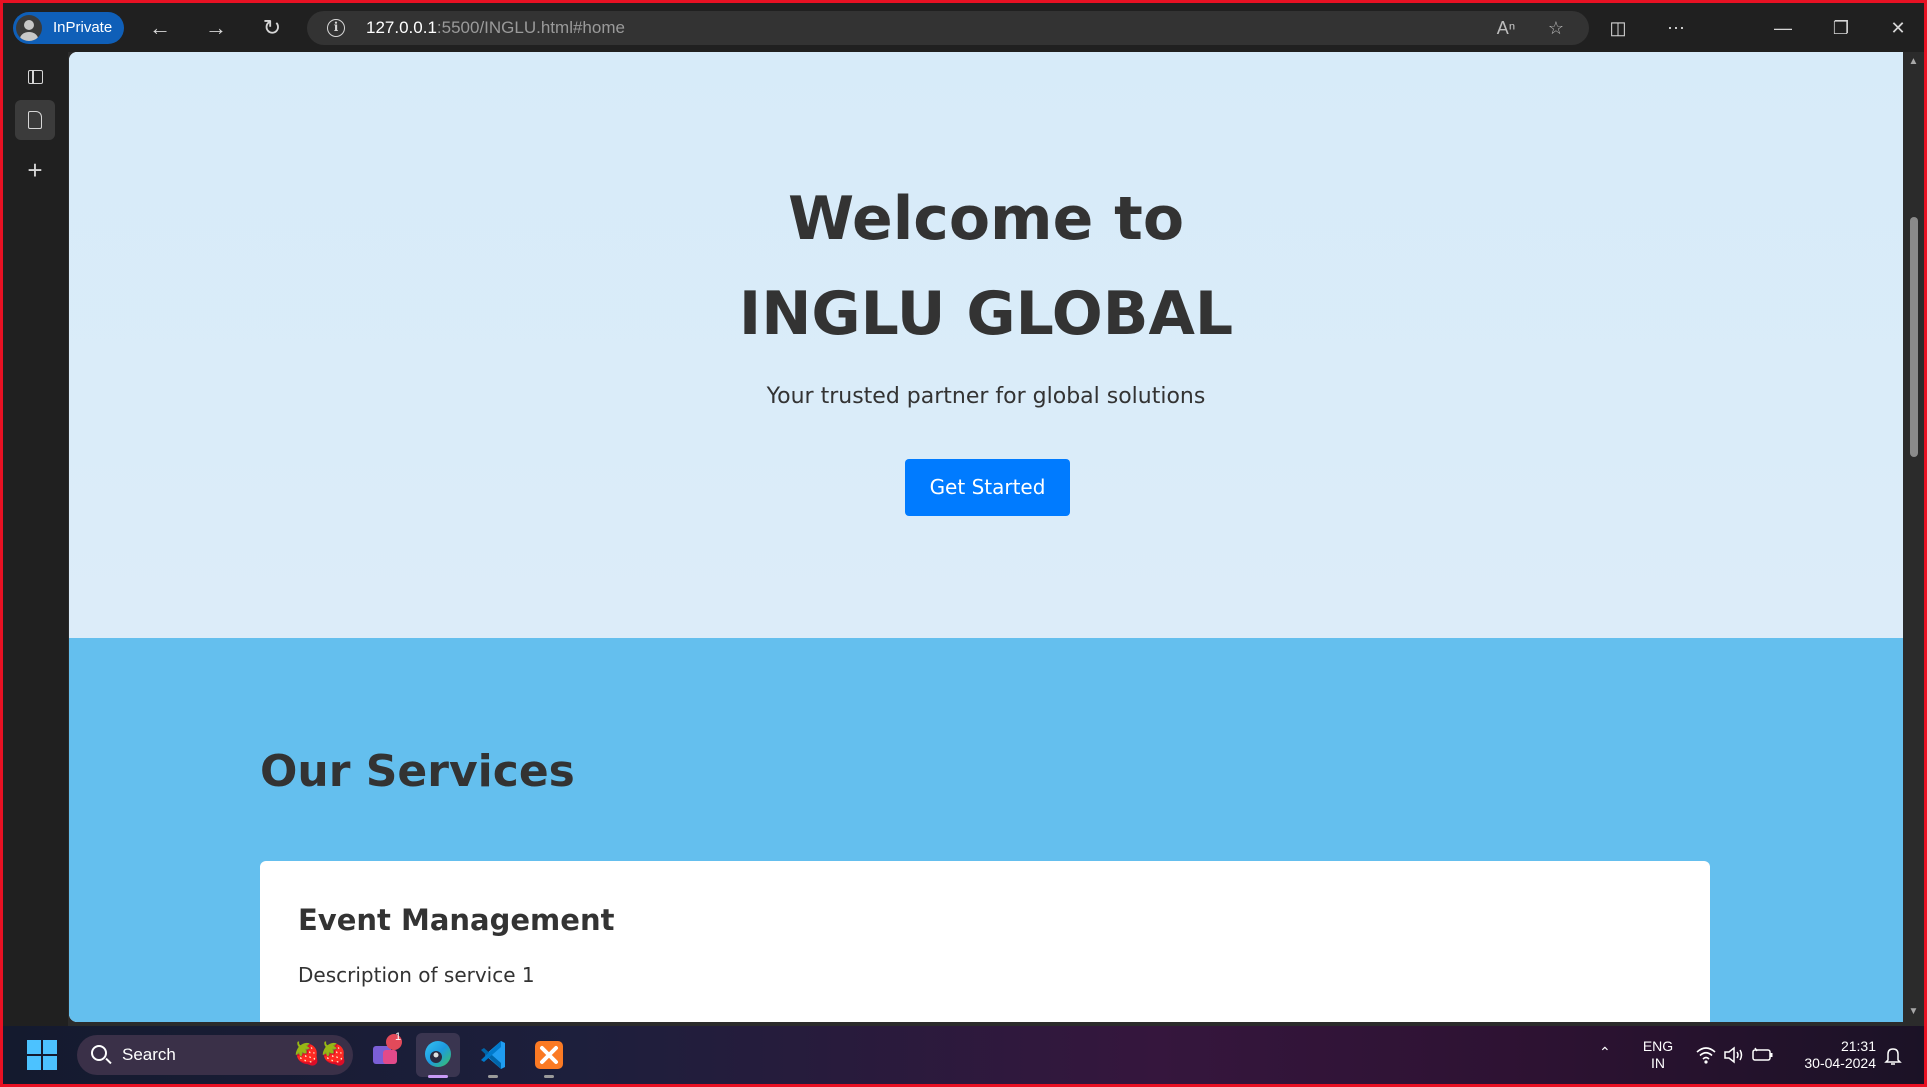 This screenshot has height=1087, width=1927. I want to click on edge-app-button, so click(438, 1055).